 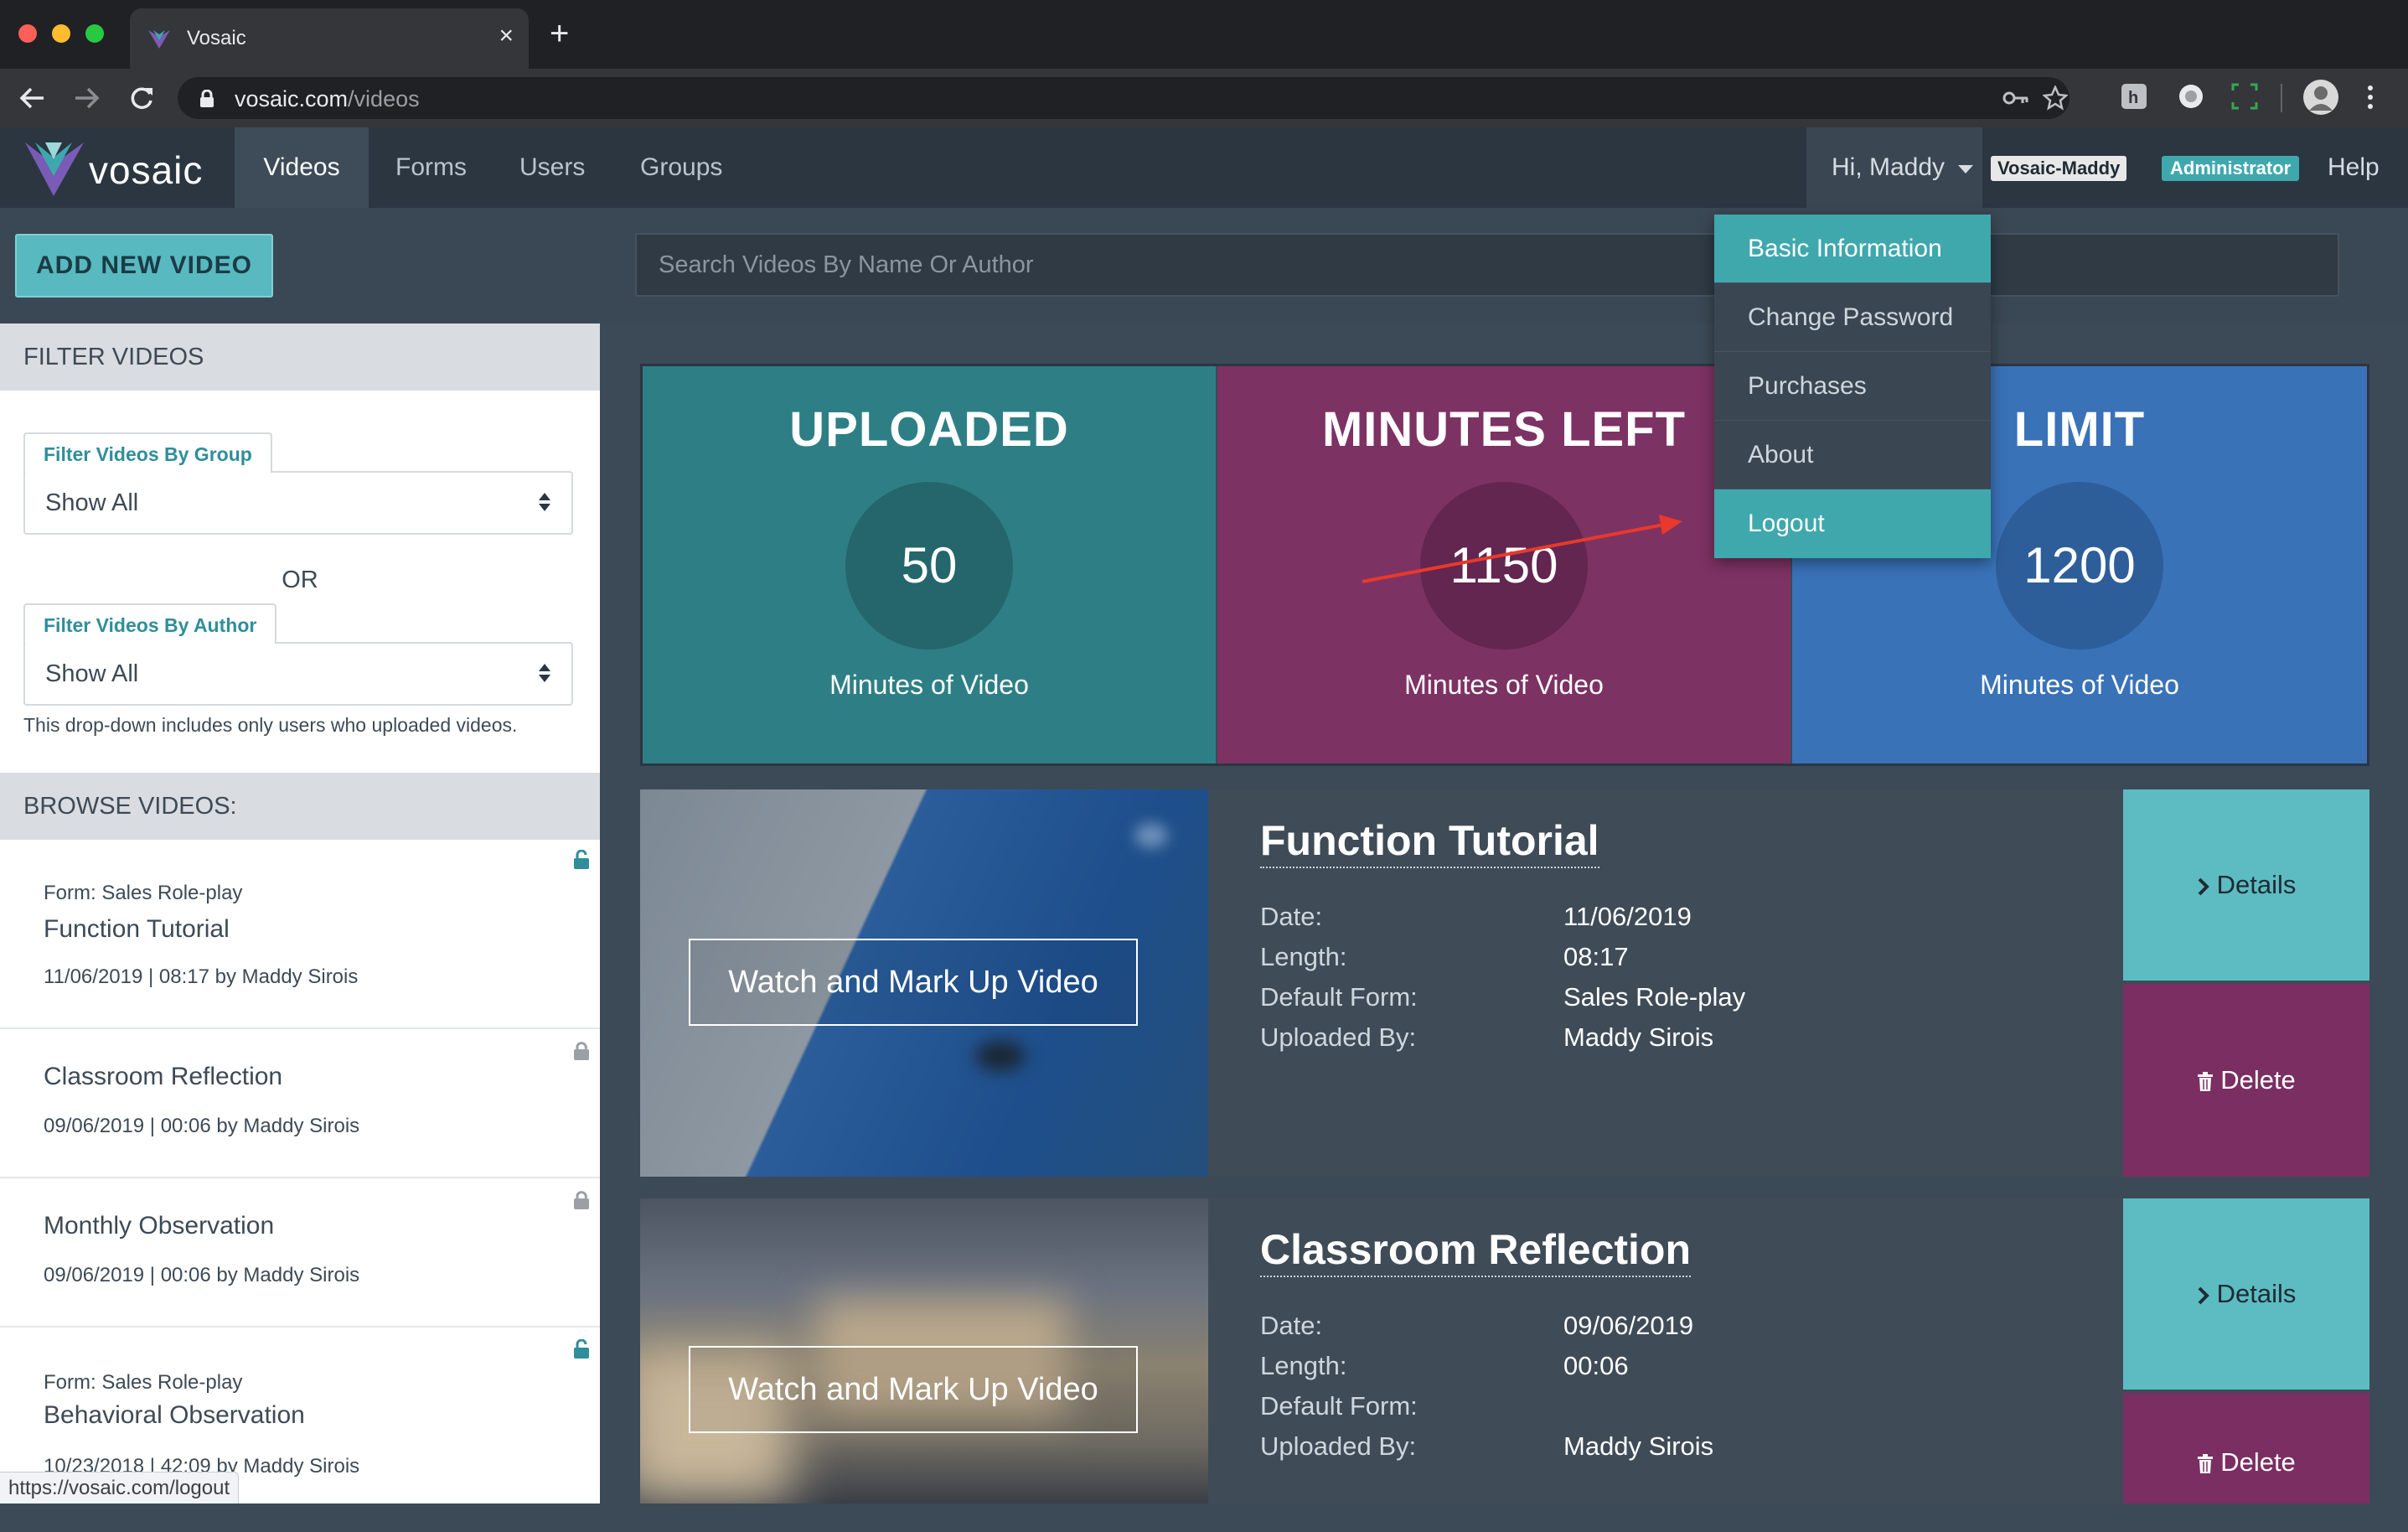 I want to click on default-form-label: Default Form:, so click(x=1339, y=1406).